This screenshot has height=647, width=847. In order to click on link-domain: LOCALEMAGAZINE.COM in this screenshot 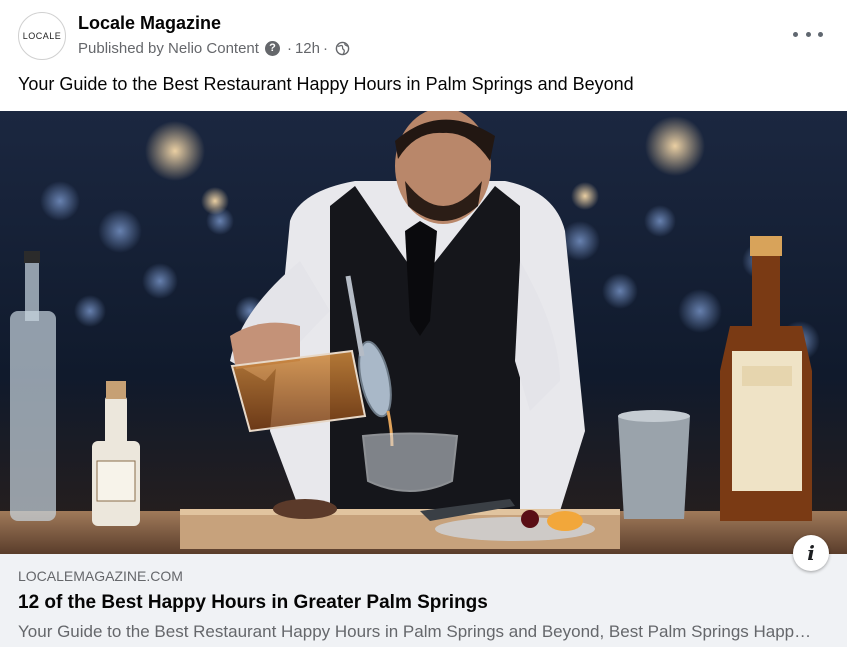, I will do `click(100, 576)`.